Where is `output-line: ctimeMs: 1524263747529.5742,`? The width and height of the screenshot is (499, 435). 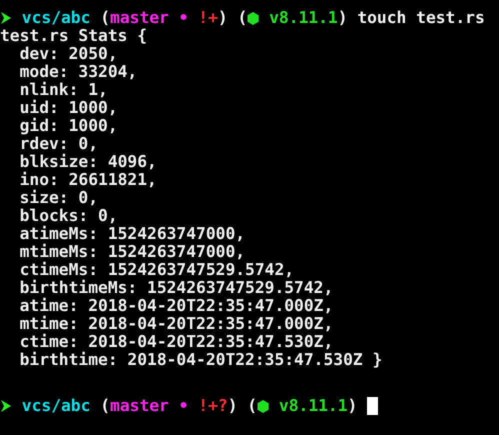 output-line: ctimeMs: 1524263747529.5742, is located at coordinates (157, 269).